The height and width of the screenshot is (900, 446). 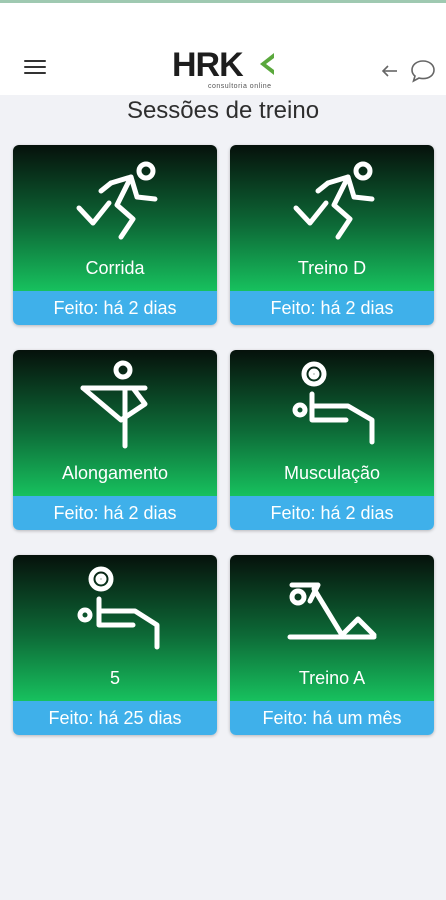 I want to click on session-card: Alongamento Feito: há 2 dias, so click(x=115, y=440).